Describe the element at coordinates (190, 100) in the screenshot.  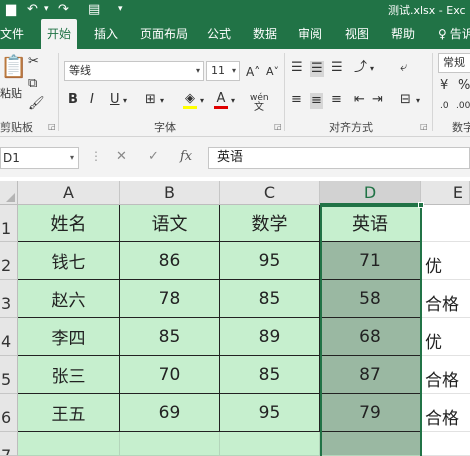
I see `fill-color-icon: ◈` at that location.